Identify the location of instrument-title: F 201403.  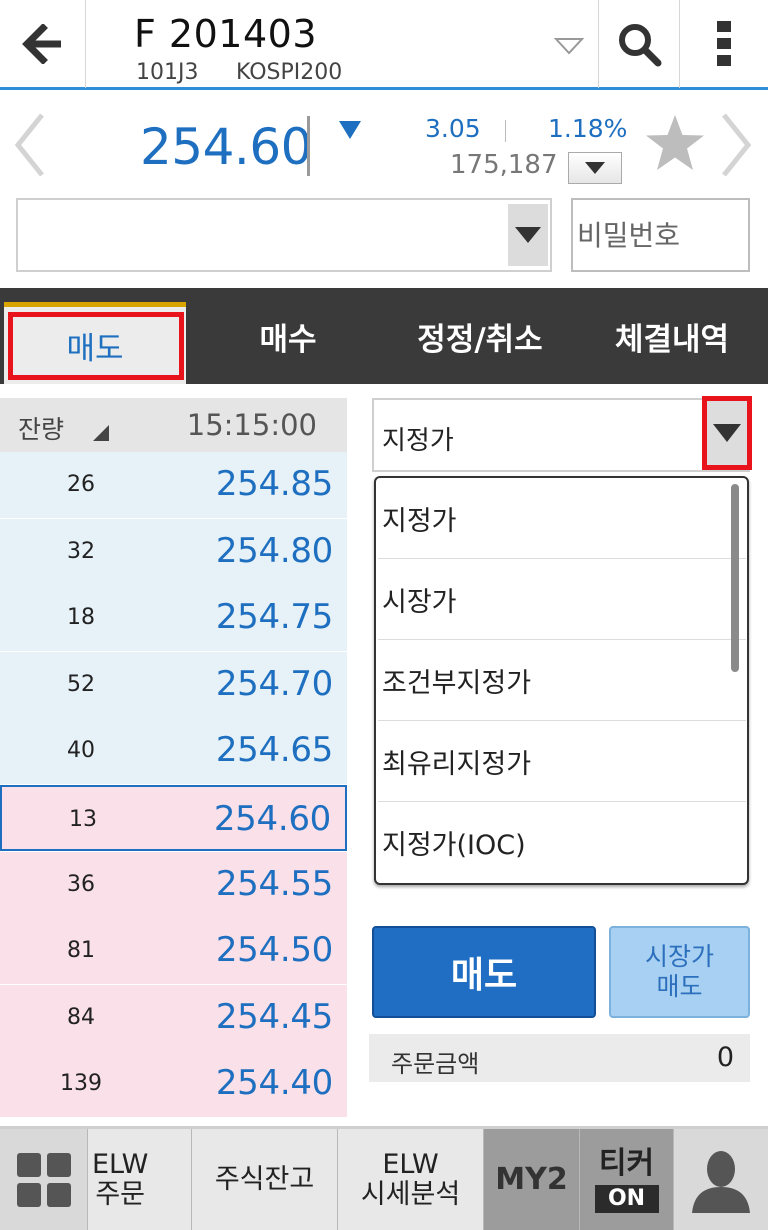
(225, 34).